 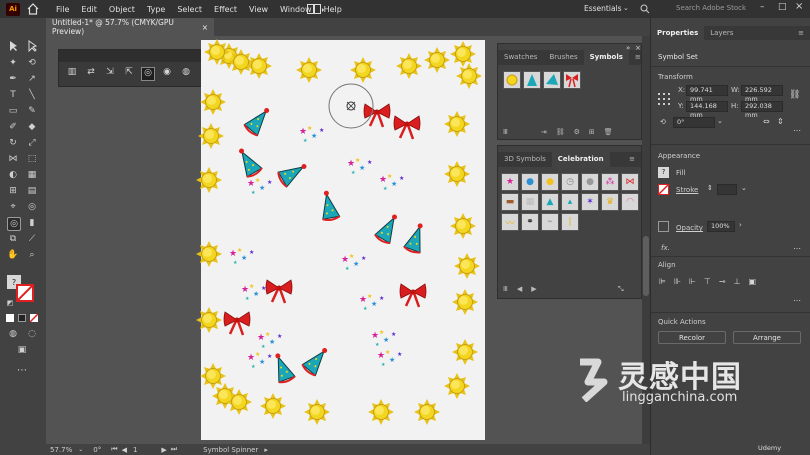 I want to click on stroke-swatch, so click(x=663, y=189).